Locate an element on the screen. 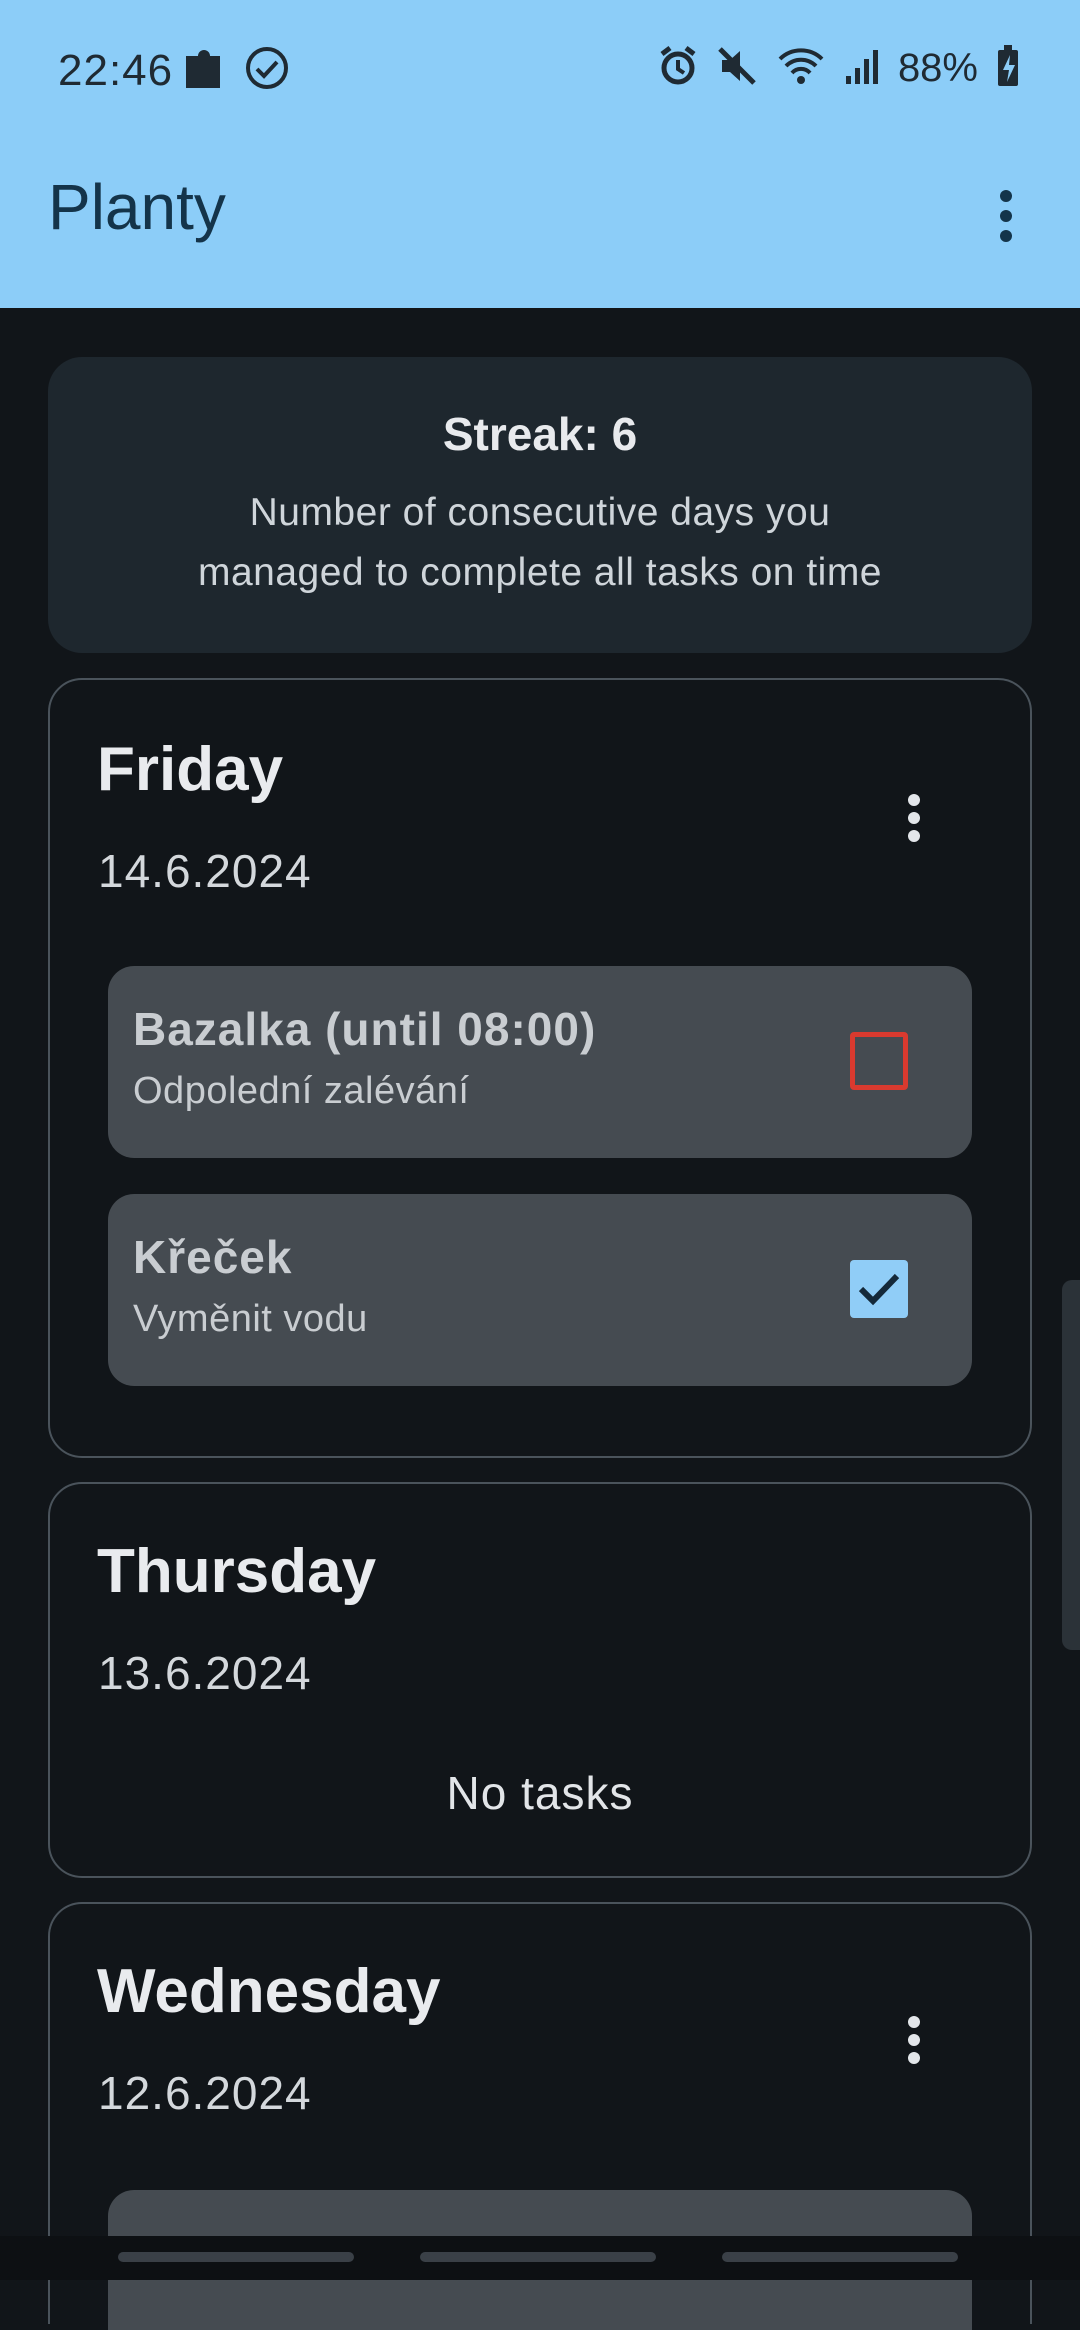  check-circle-icon is located at coordinates (267, 70).